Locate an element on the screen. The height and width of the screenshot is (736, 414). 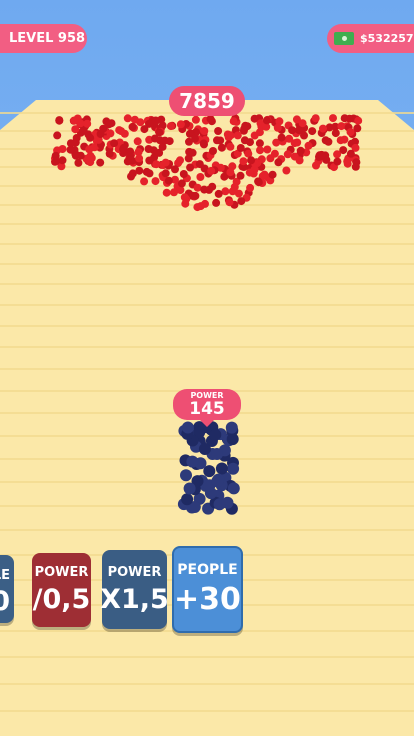
level-indicator: LEVEL 958 is located at coordinates (43, 38).